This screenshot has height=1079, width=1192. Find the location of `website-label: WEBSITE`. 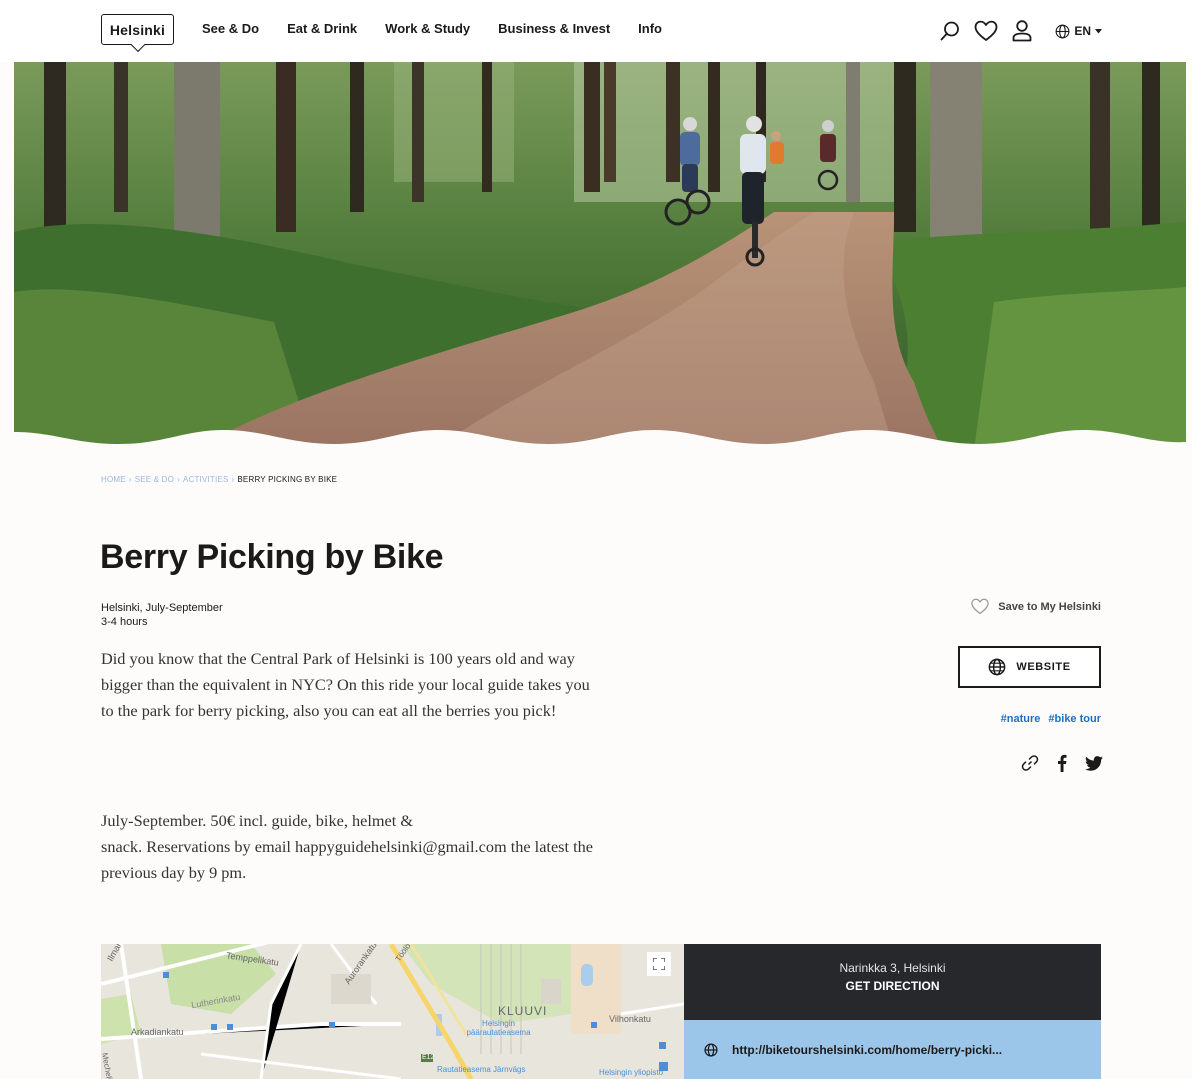

website-label: WEBSITE is located at coordinates (1043, 667).